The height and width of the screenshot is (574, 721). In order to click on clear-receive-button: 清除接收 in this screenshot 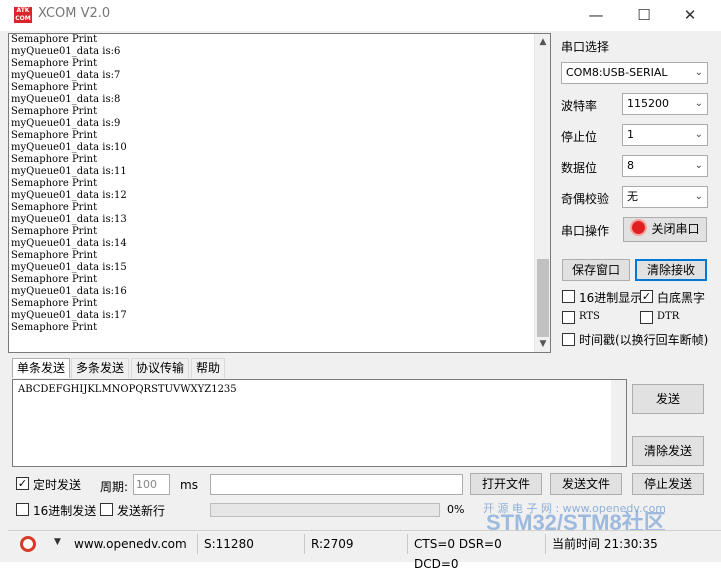, I will do `click(671, 270)`.